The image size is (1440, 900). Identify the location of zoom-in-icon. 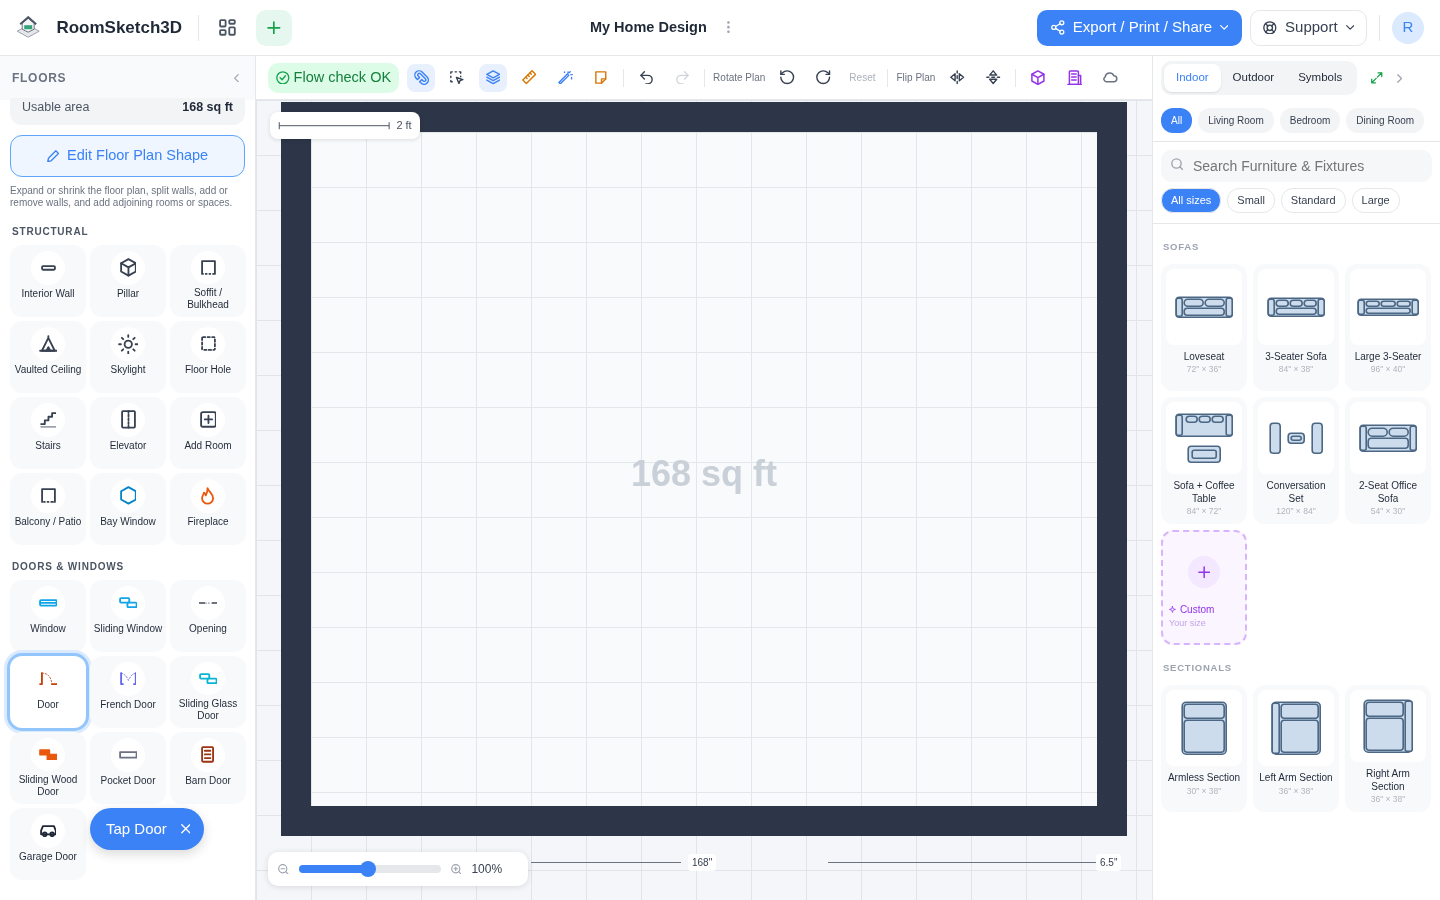
(456, 869).